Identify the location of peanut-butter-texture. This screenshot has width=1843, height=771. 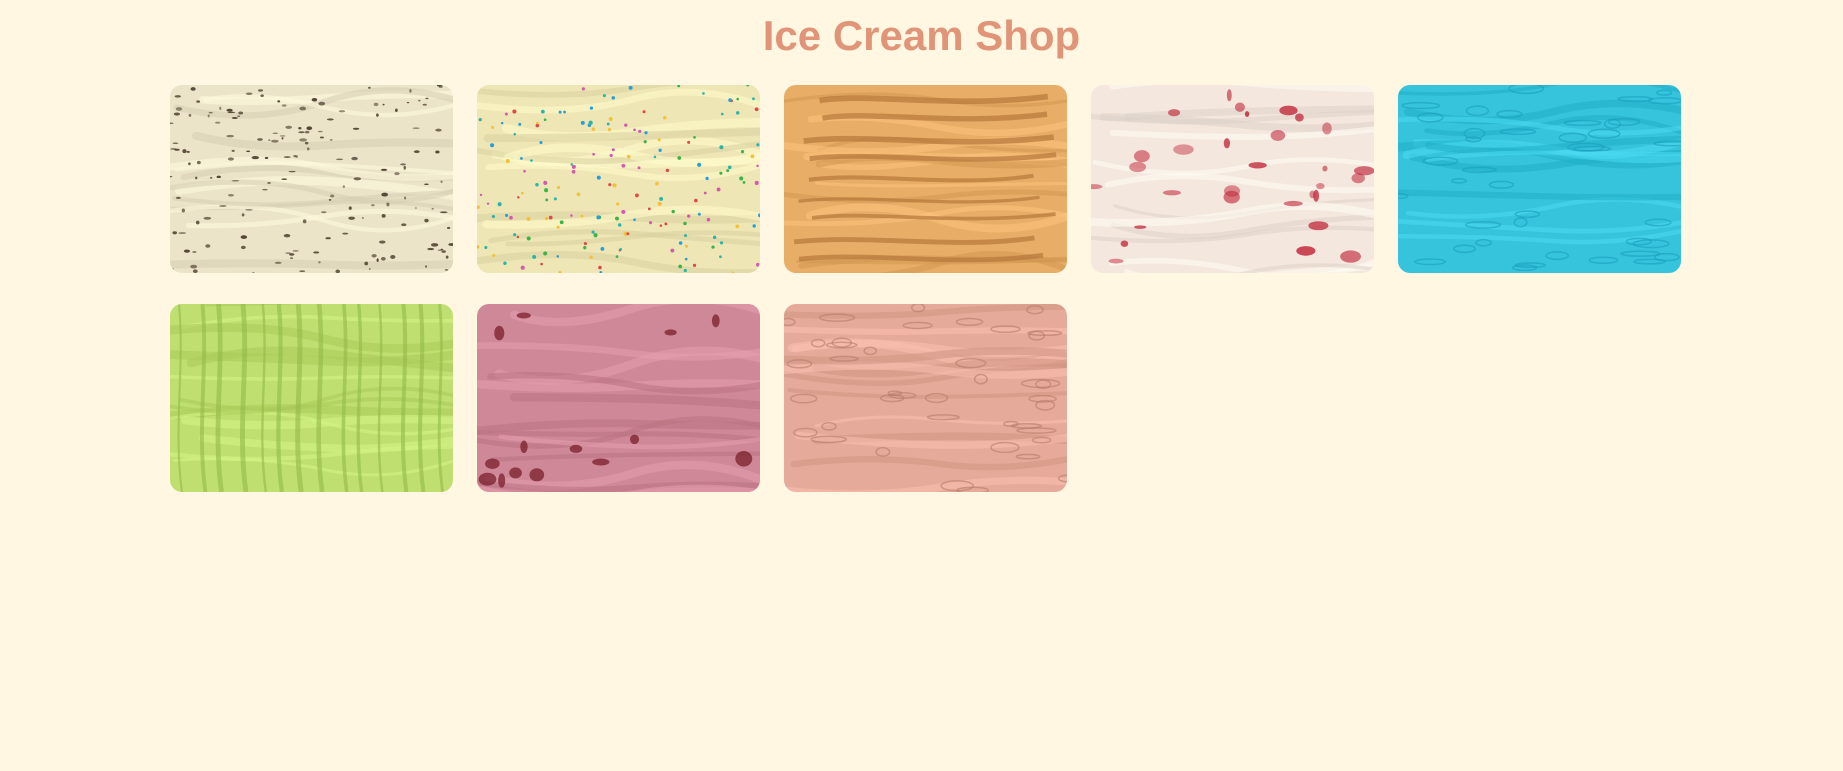
(925, 179).